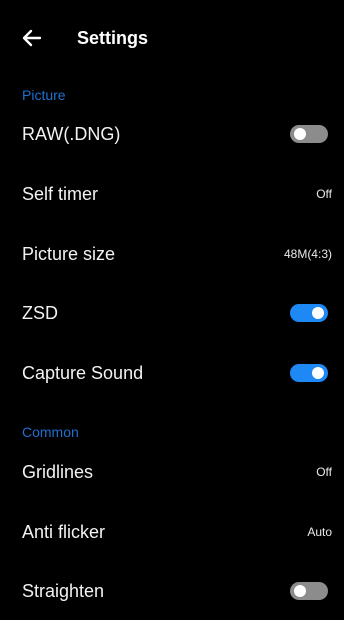  What do you see at coordinates (69, 254) in the screenshot?
I see `setting-label: Picture size` at bounding box center [69, 254].